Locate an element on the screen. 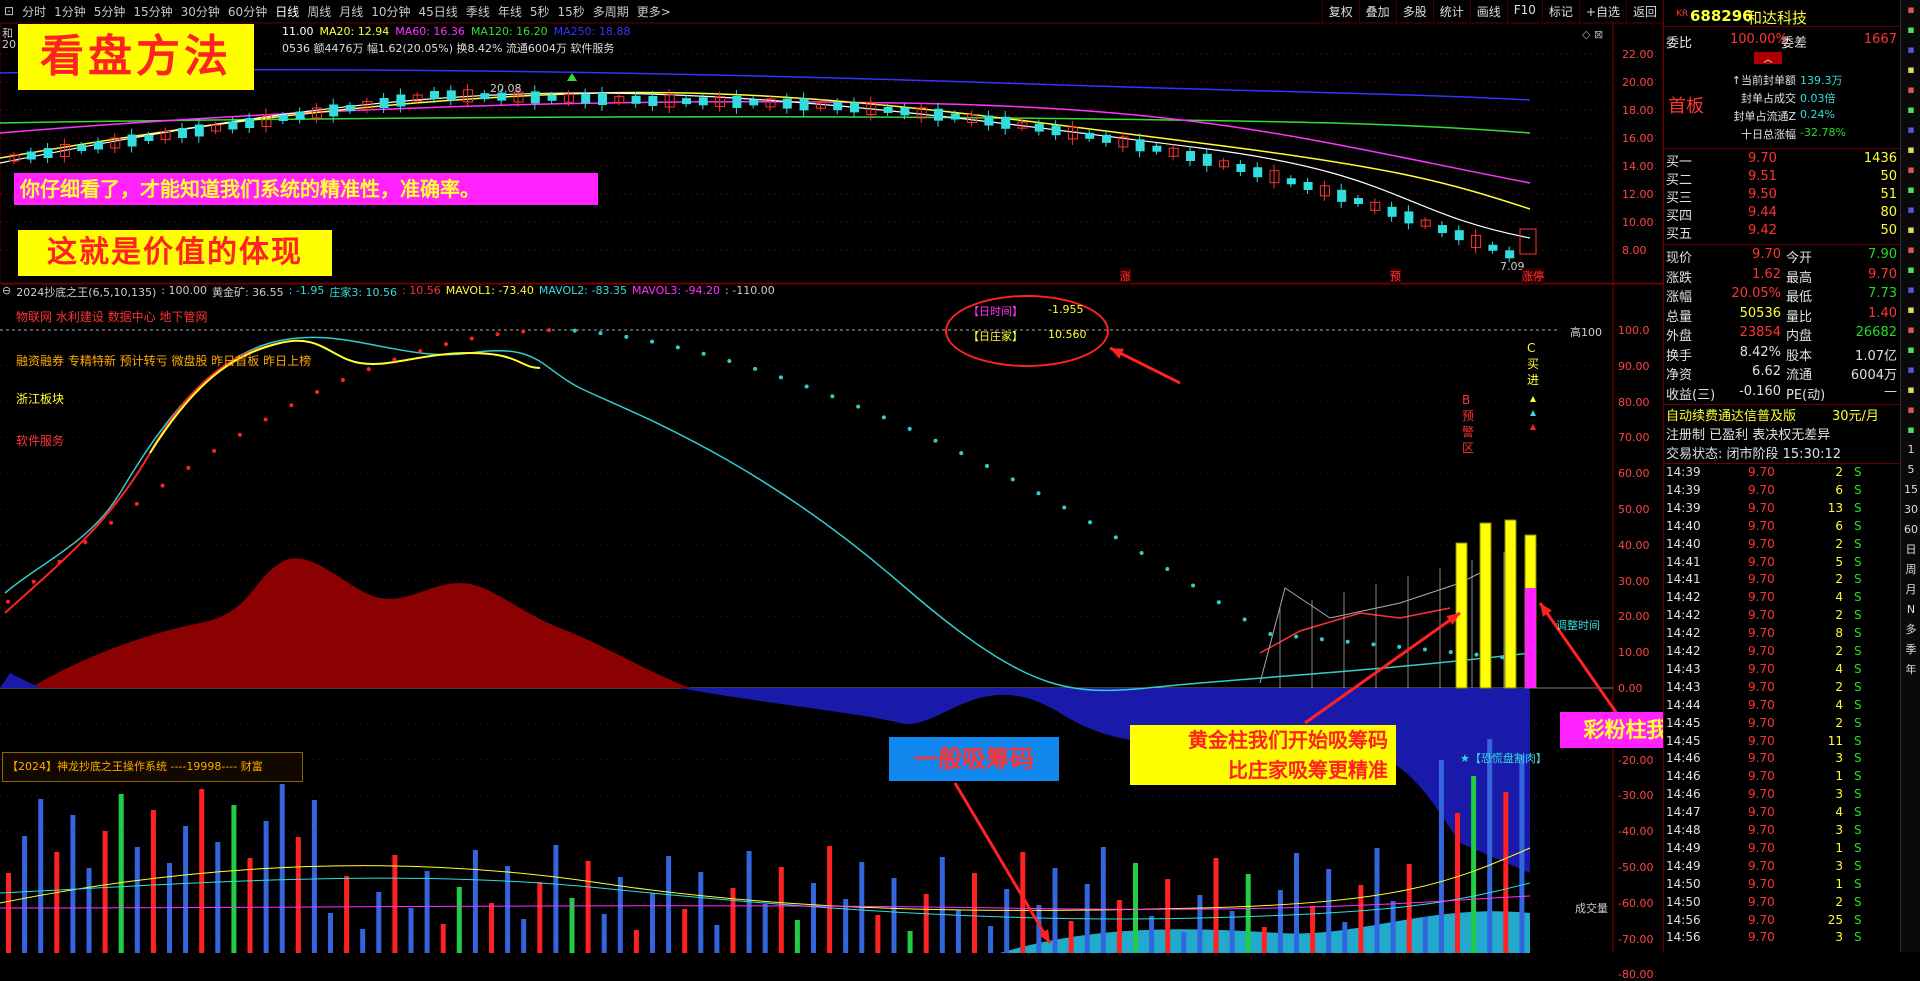 Image resolution: width=1920 pixels, height=981 pixels. period-tab: 分时 is located at coordinates (34, 11).